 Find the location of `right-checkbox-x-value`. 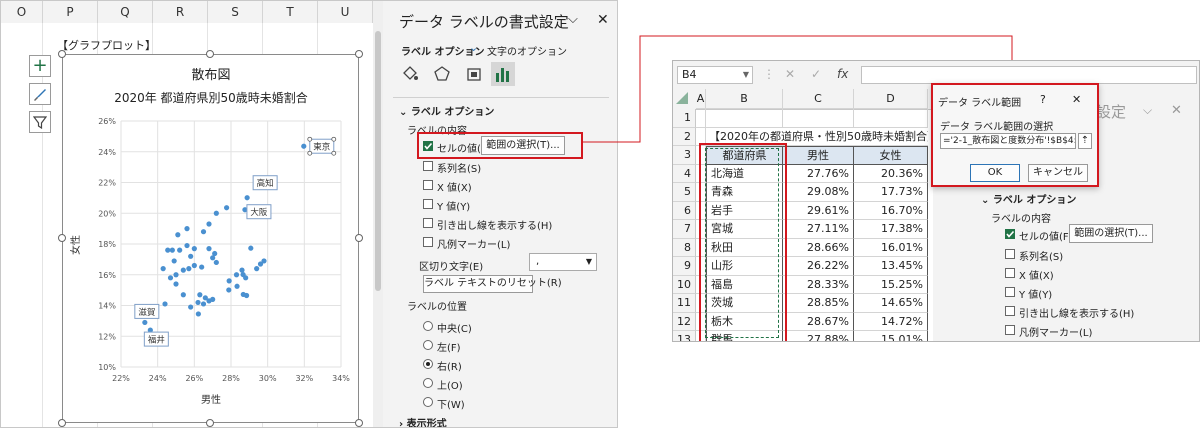

right-checkbox-x-value is located at coordinates (1010, 273).